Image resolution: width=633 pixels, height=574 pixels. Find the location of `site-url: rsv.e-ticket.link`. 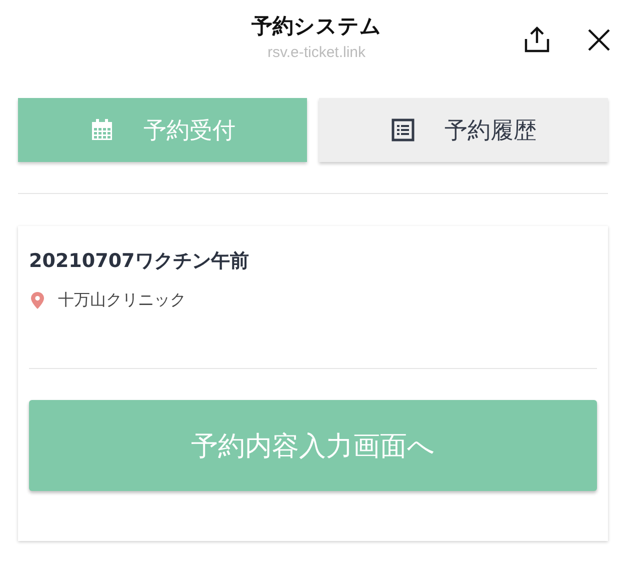

site-url: rsv.e-ticket.link is located at coordinates (316, 52).